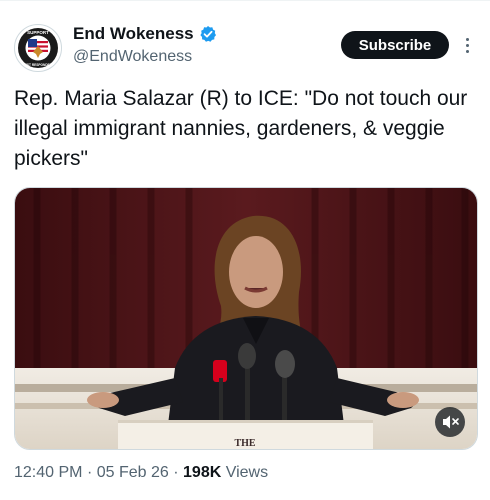 The image size is (490, 500). I want to click on tweet-time: 12:40 PM, so click(48, 472).